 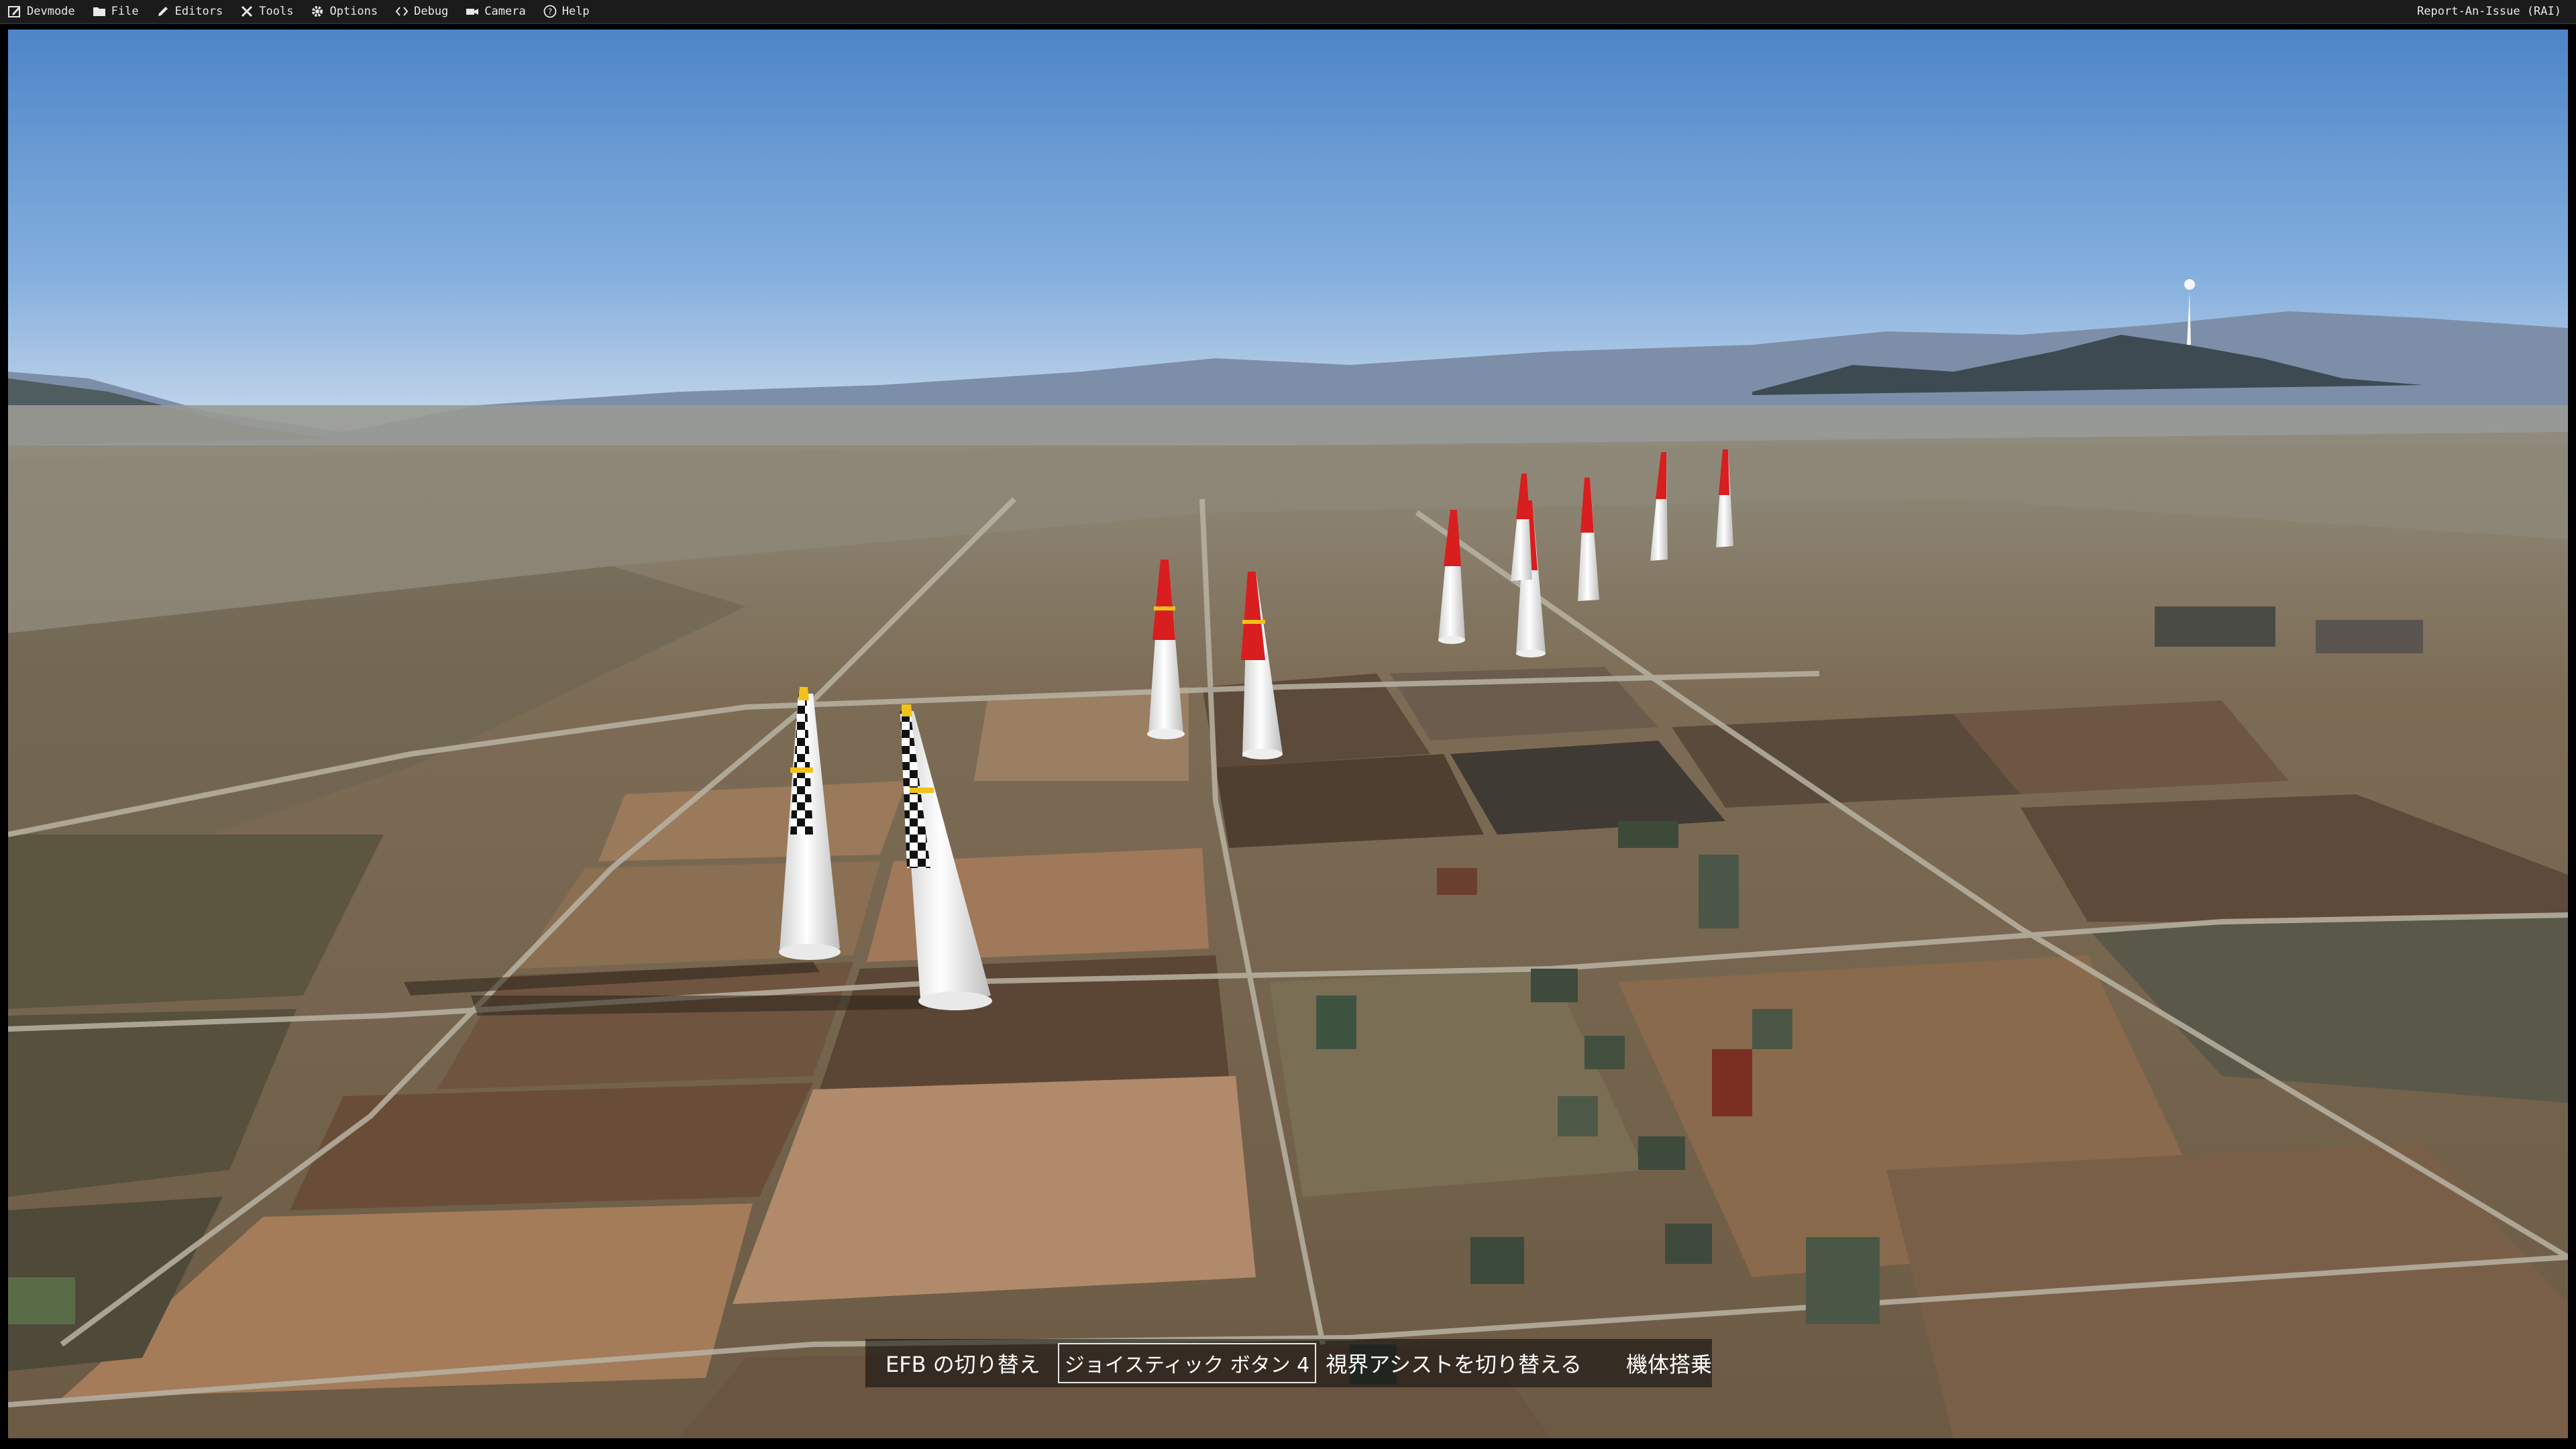 I want to click on menu-devmode: Devmode, so click(x=42, y=11).